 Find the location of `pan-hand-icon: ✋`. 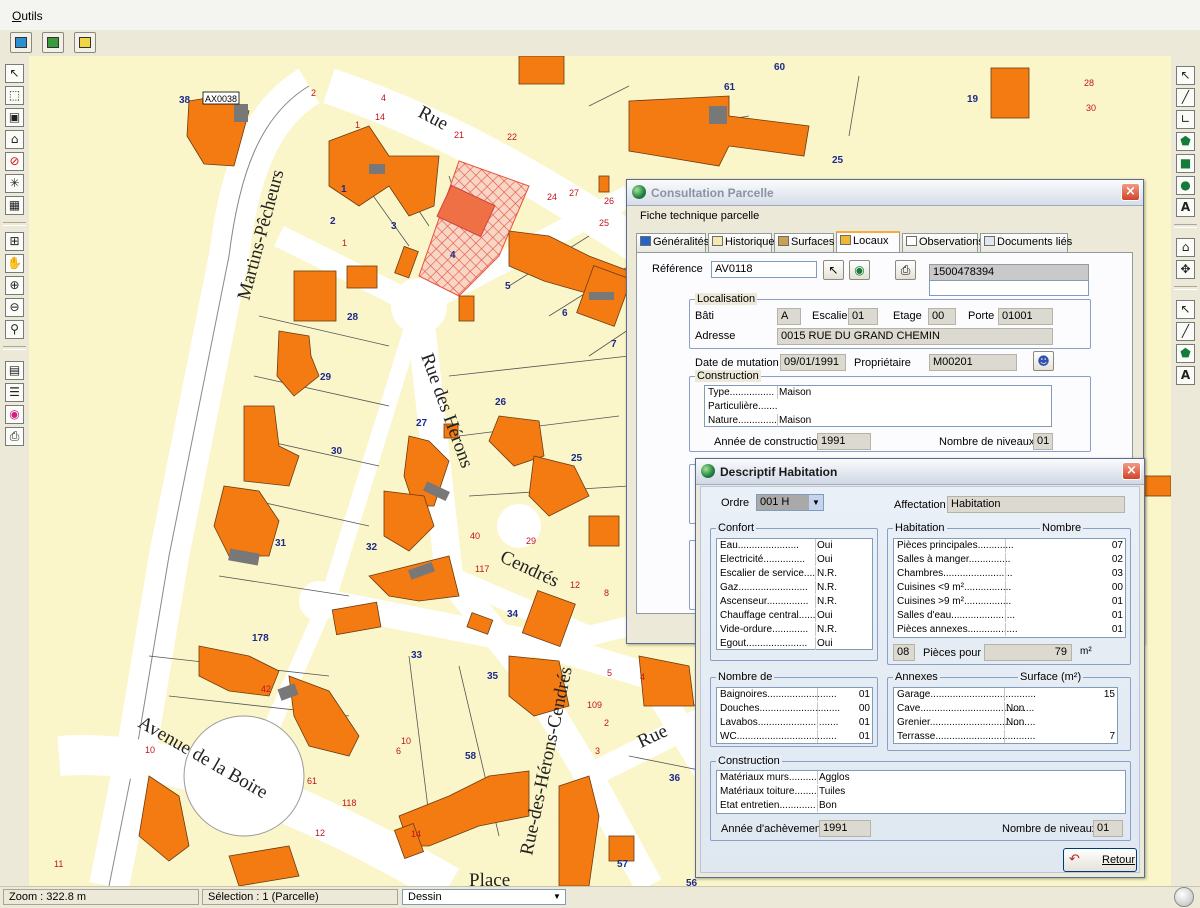

pan-hand-icon: ✋ is located at coordinates (14, 263).